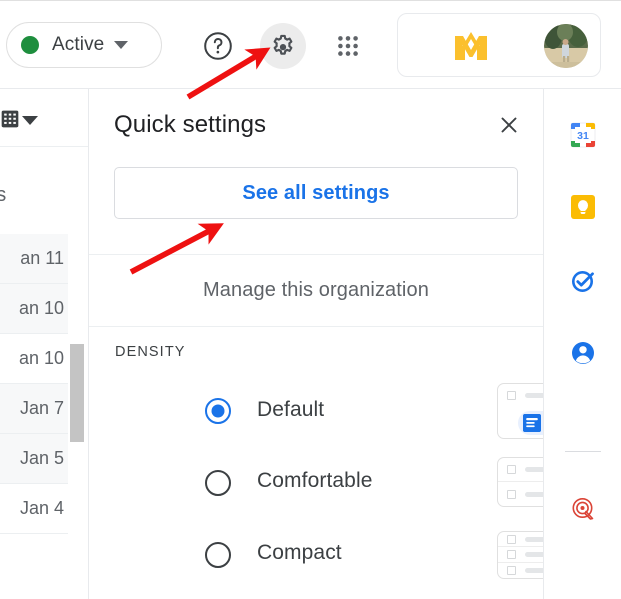 The width and height of the screenshot is (621, 599). I want to click on status-pill-button: Active, so click(84, 45).